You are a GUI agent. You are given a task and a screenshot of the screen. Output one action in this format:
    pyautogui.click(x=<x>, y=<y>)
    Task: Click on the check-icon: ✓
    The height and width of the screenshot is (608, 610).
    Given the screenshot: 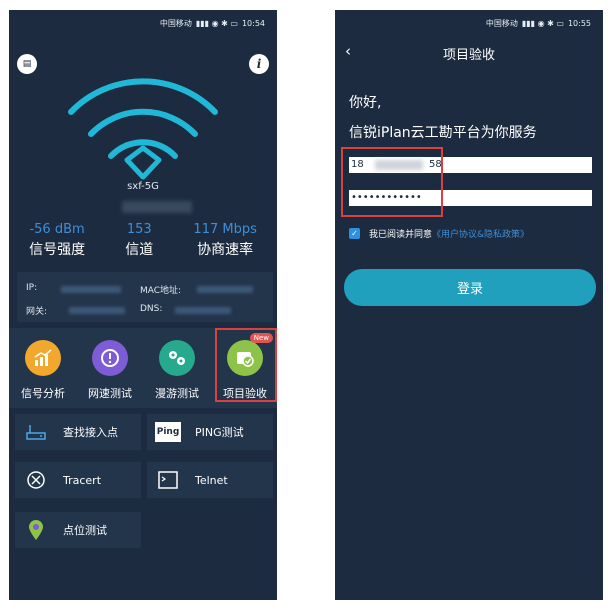 What is the action you would take?
    pyautogui.click(x=354, y=233)
    